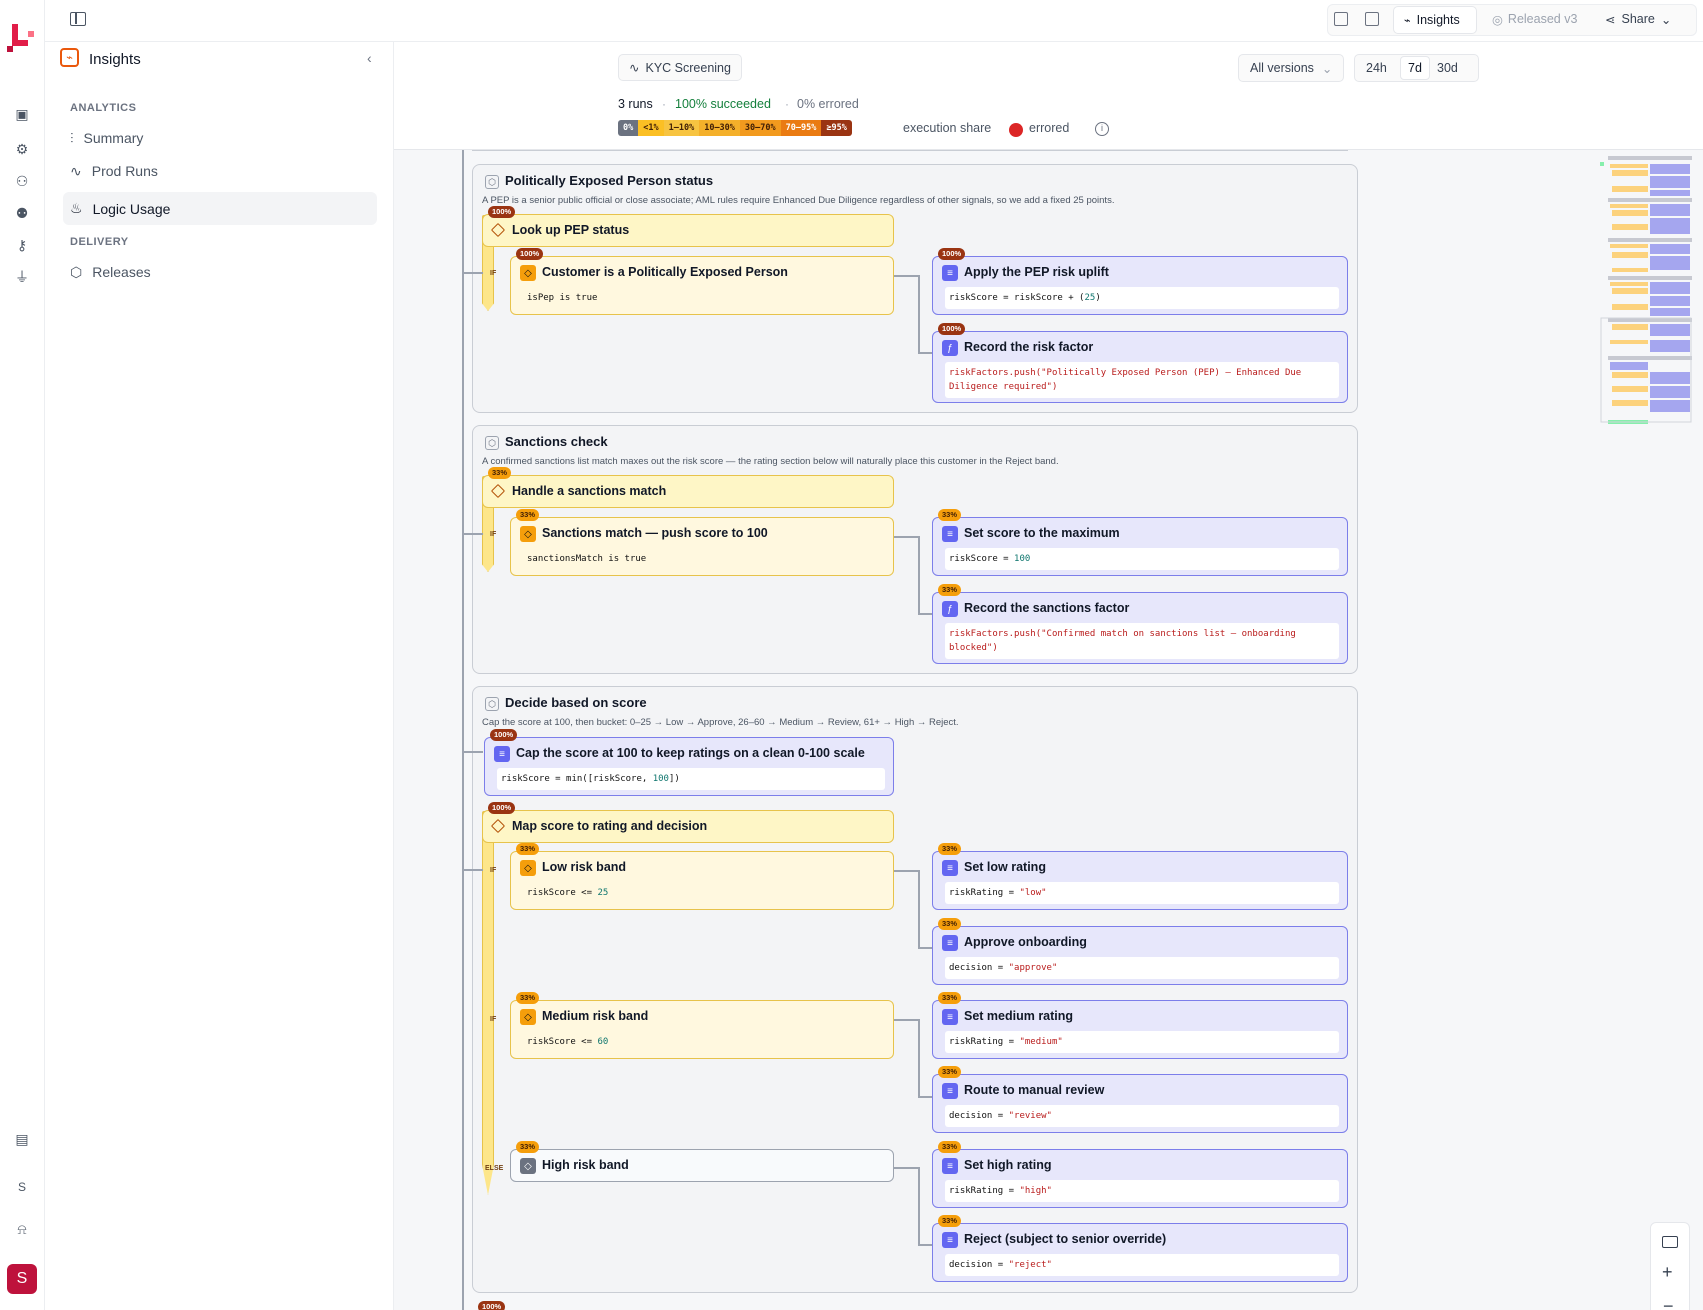 The height and width of the screenshot is (1310, 1703). I want to click on share-icon: ⋖, so click(1610, 20).